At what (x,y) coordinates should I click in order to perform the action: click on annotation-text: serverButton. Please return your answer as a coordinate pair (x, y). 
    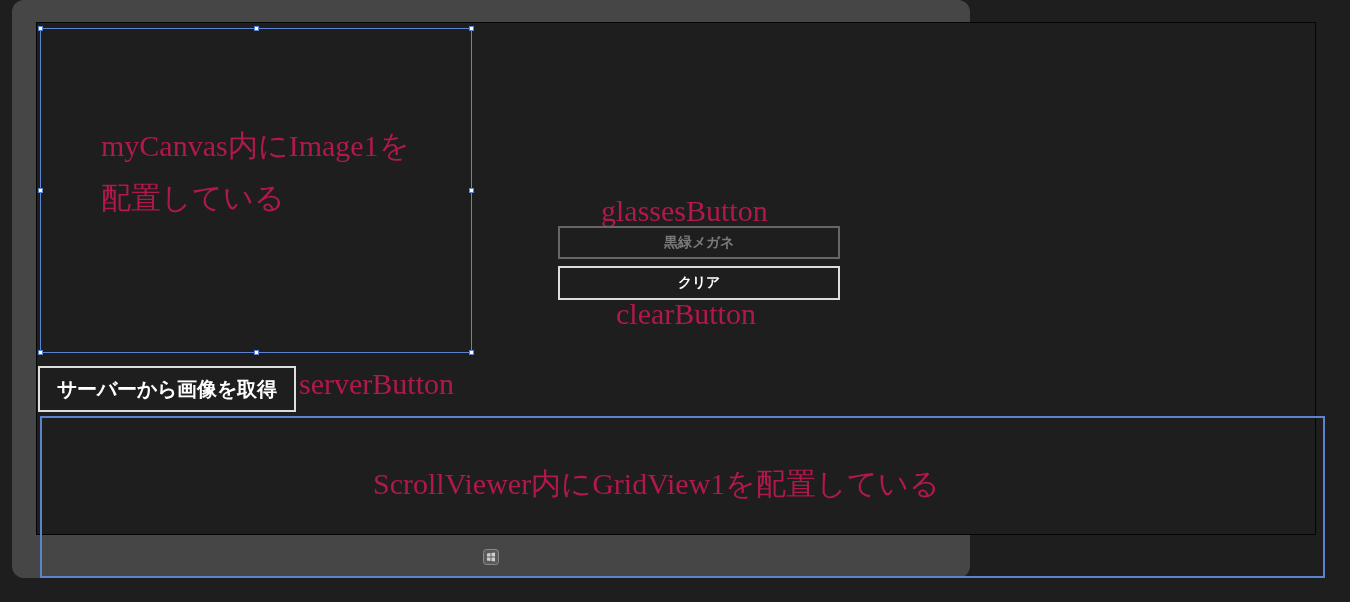
    Looking at the image, I should click on (376, 384).